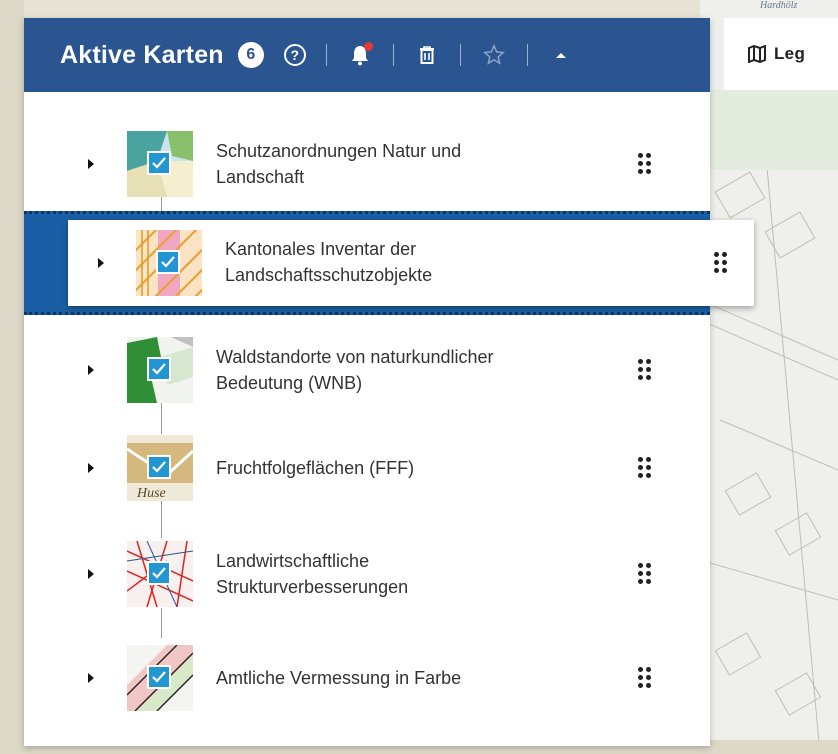 The height and width of the screenshot is (754, 838). I want to click on legend-tab-label: Leg, so click(790, 53).